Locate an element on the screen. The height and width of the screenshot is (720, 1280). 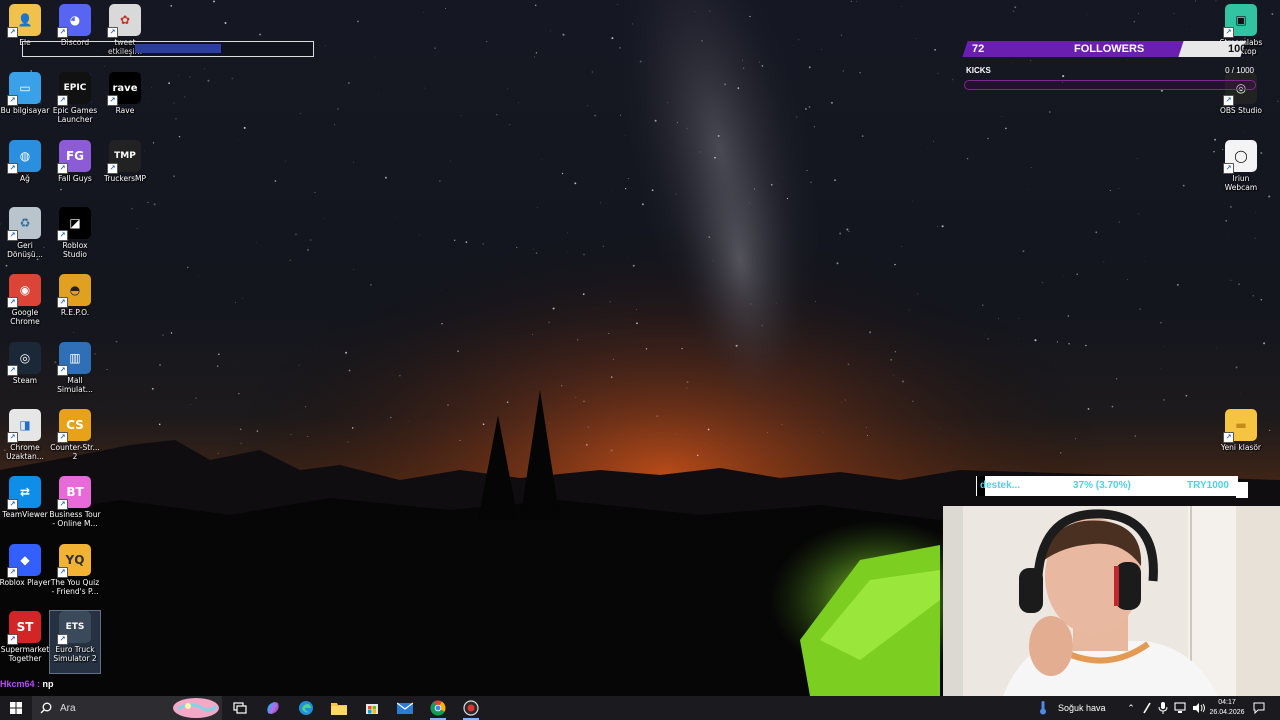
desktop-icon-steam: ◎ ↗ Steam is located at coordinates (25, 373).